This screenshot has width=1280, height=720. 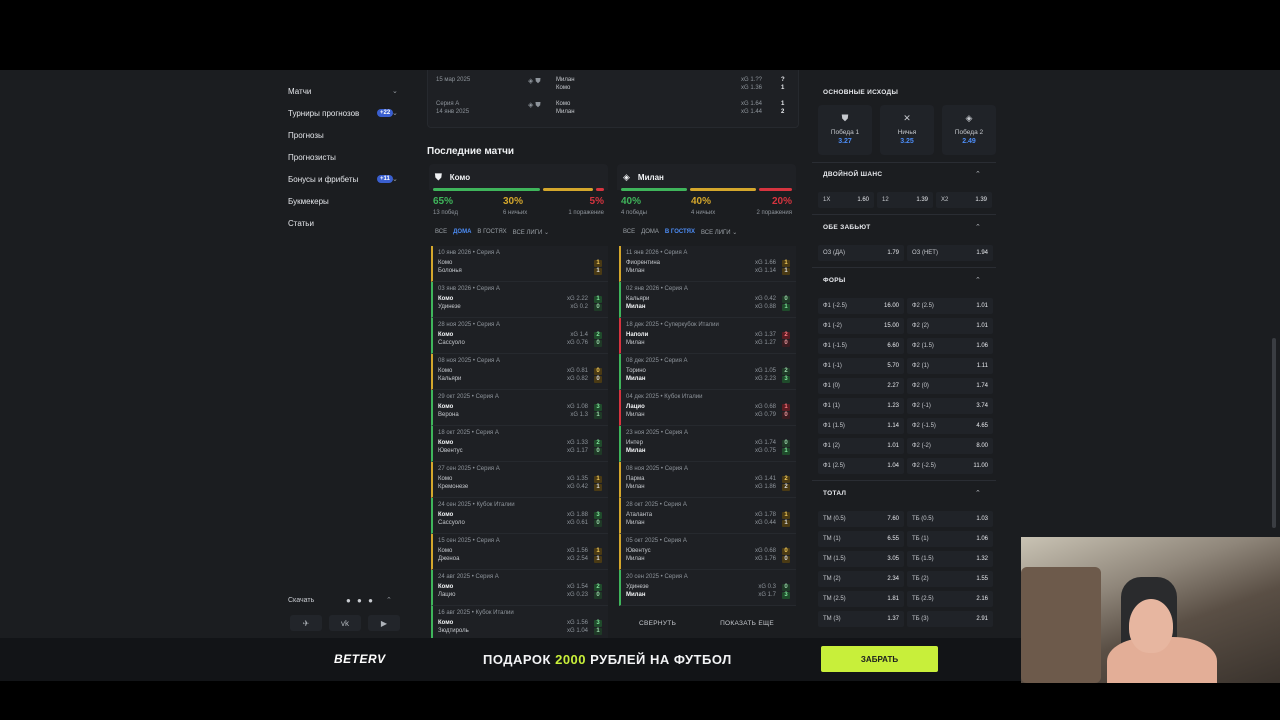 What do you see at coordinates (861, 539) in the screenshot?
I see `odds-cell: ТМ (1) 6.55` at bounding box center [861, 539].